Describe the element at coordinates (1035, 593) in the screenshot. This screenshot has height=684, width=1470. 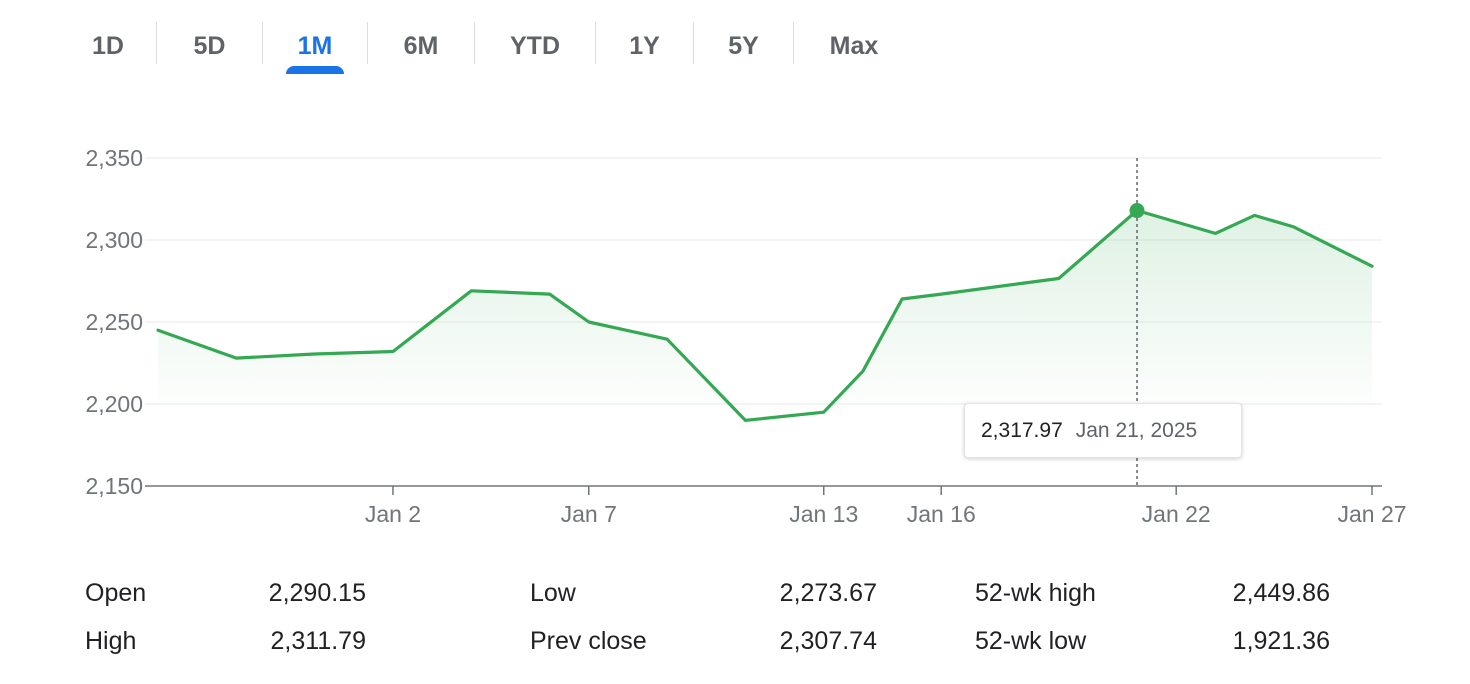
I see `stat-label-52wk-high: 52-wk high` at that location.